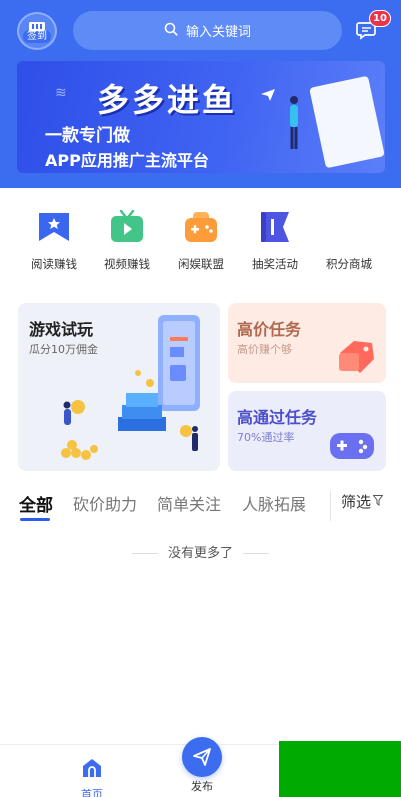  I want to click on filter-button: 筛选, so click(357, 506).